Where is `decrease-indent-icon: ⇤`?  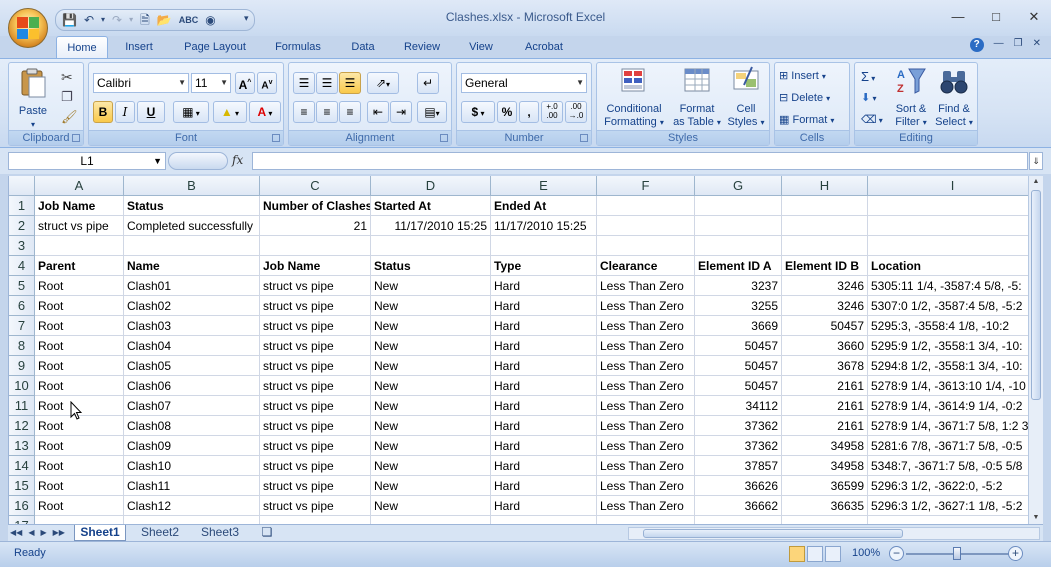 decrease-indent-icon: ⇤ is located at coordinates (378, 112).